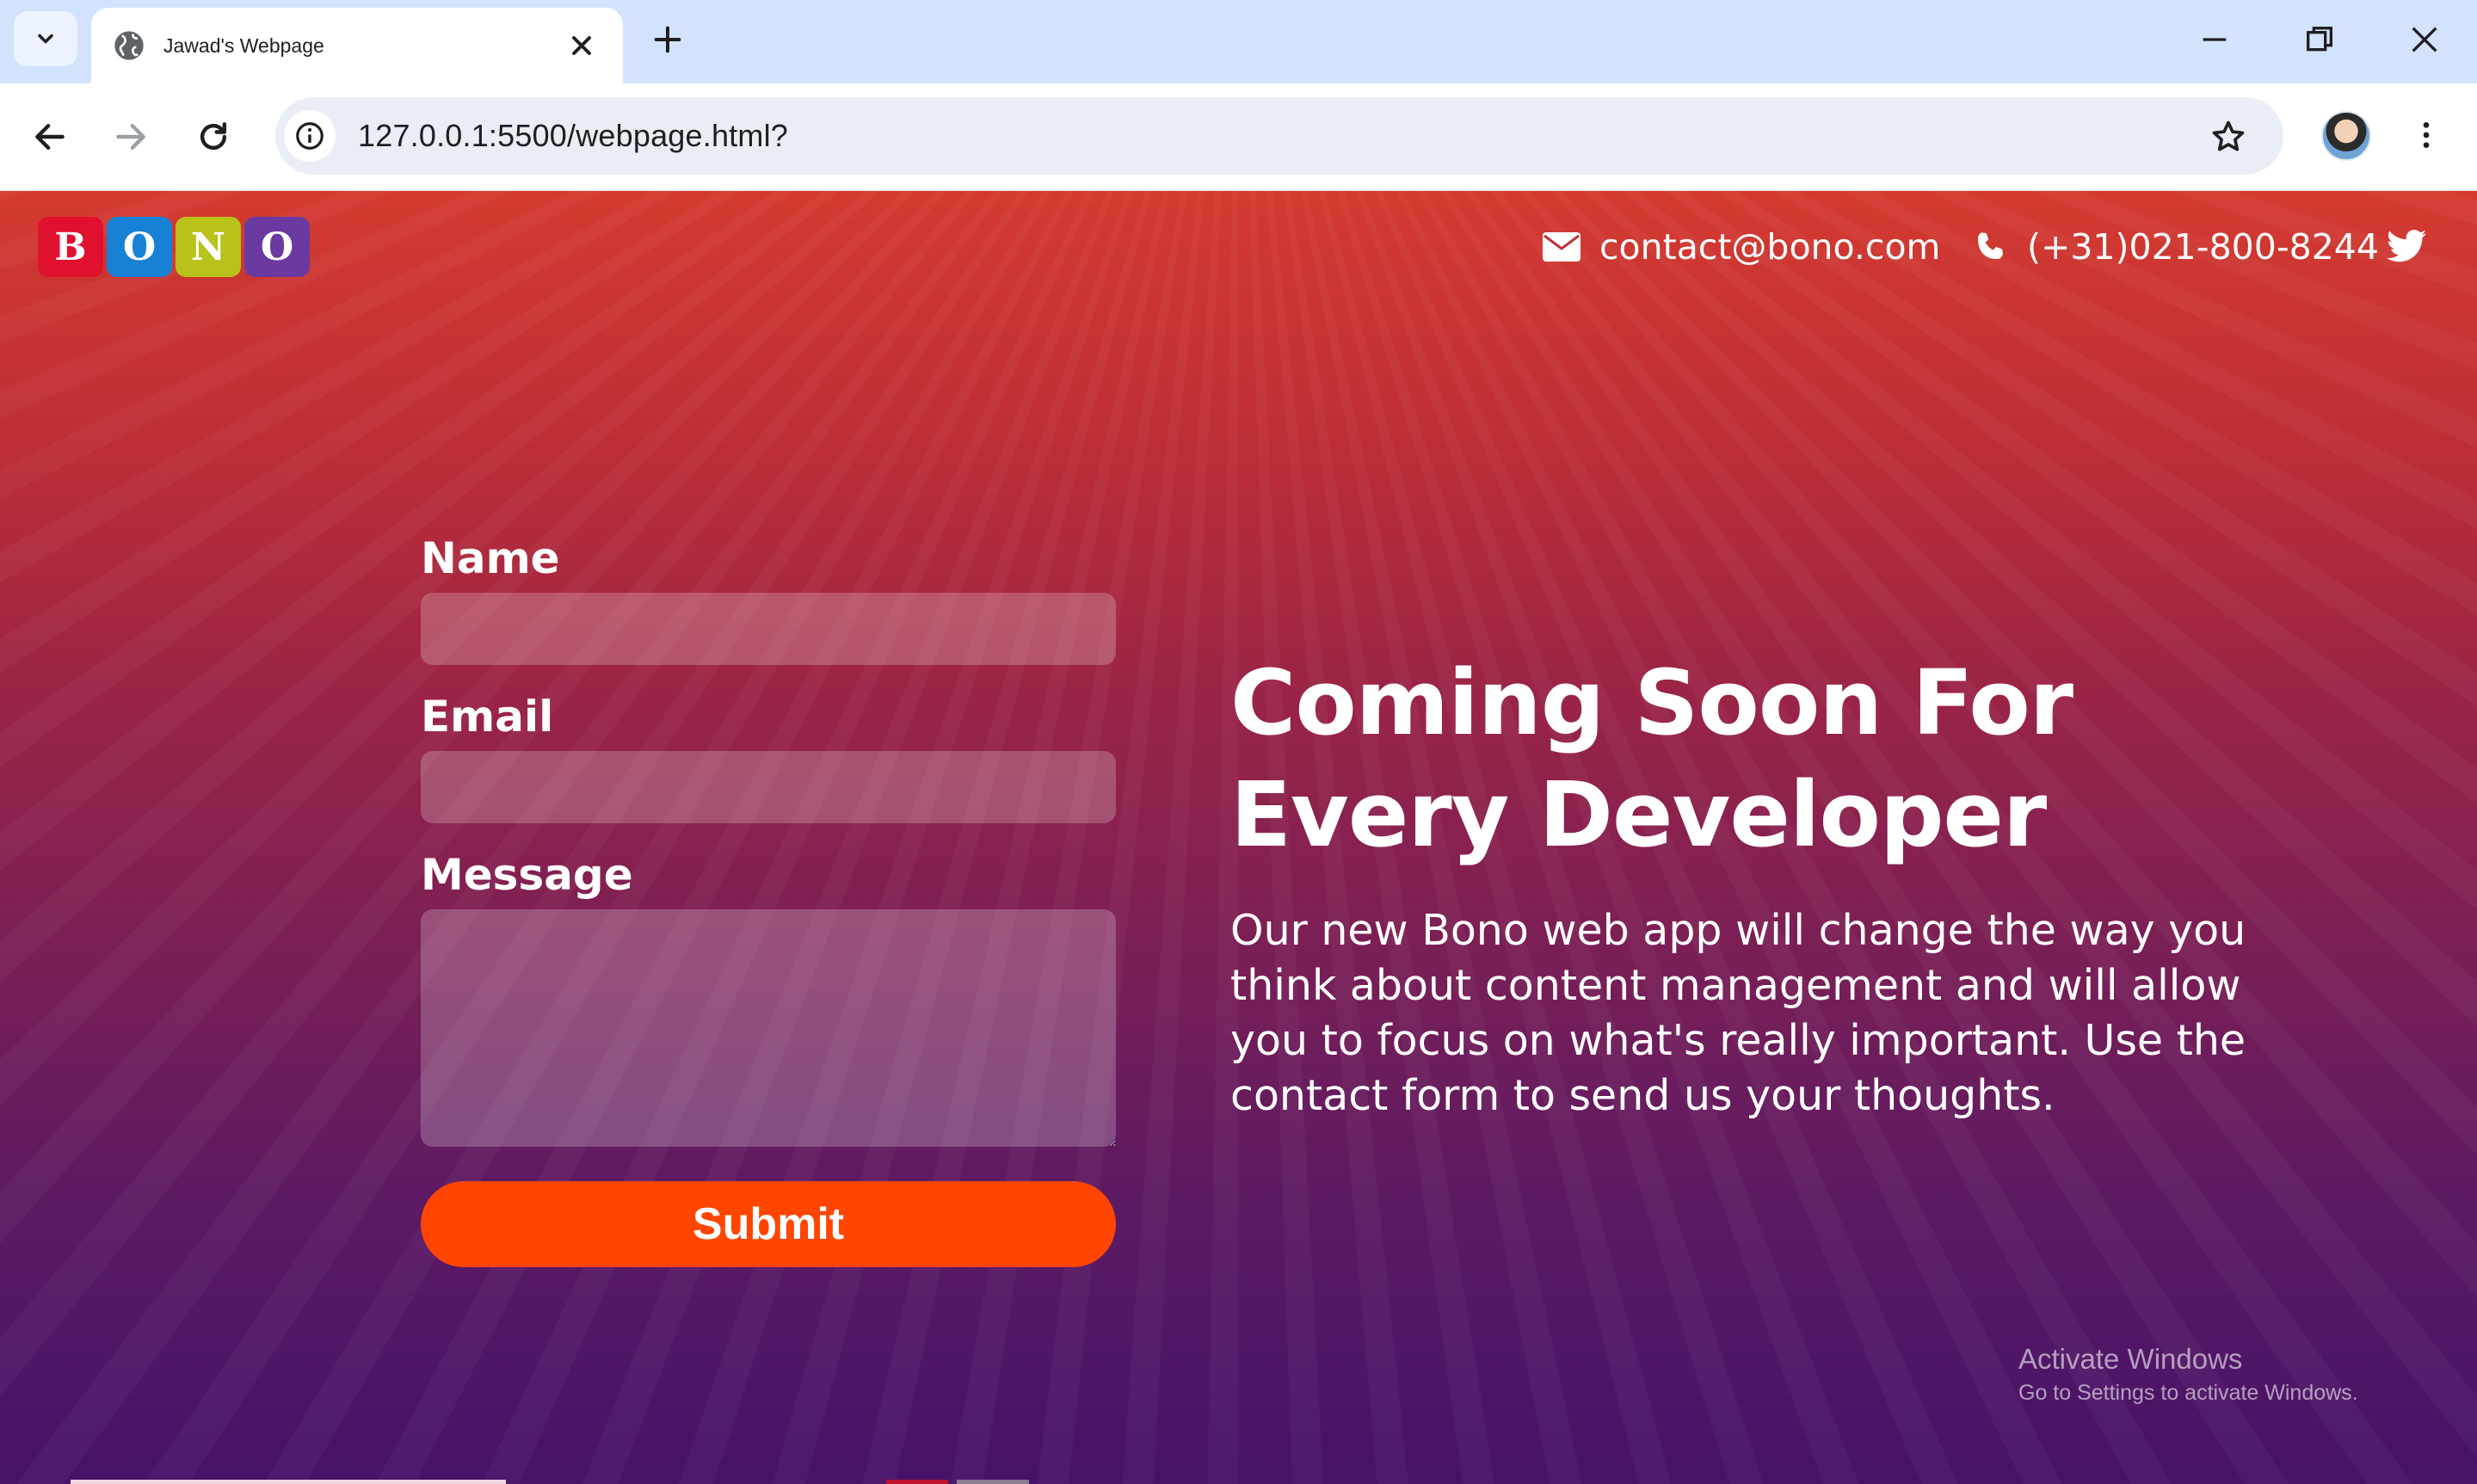 This screenshot has height=1484, width=2477. I want to click on hero-title-line-1: Coming Soon For, so click(1651, 702).